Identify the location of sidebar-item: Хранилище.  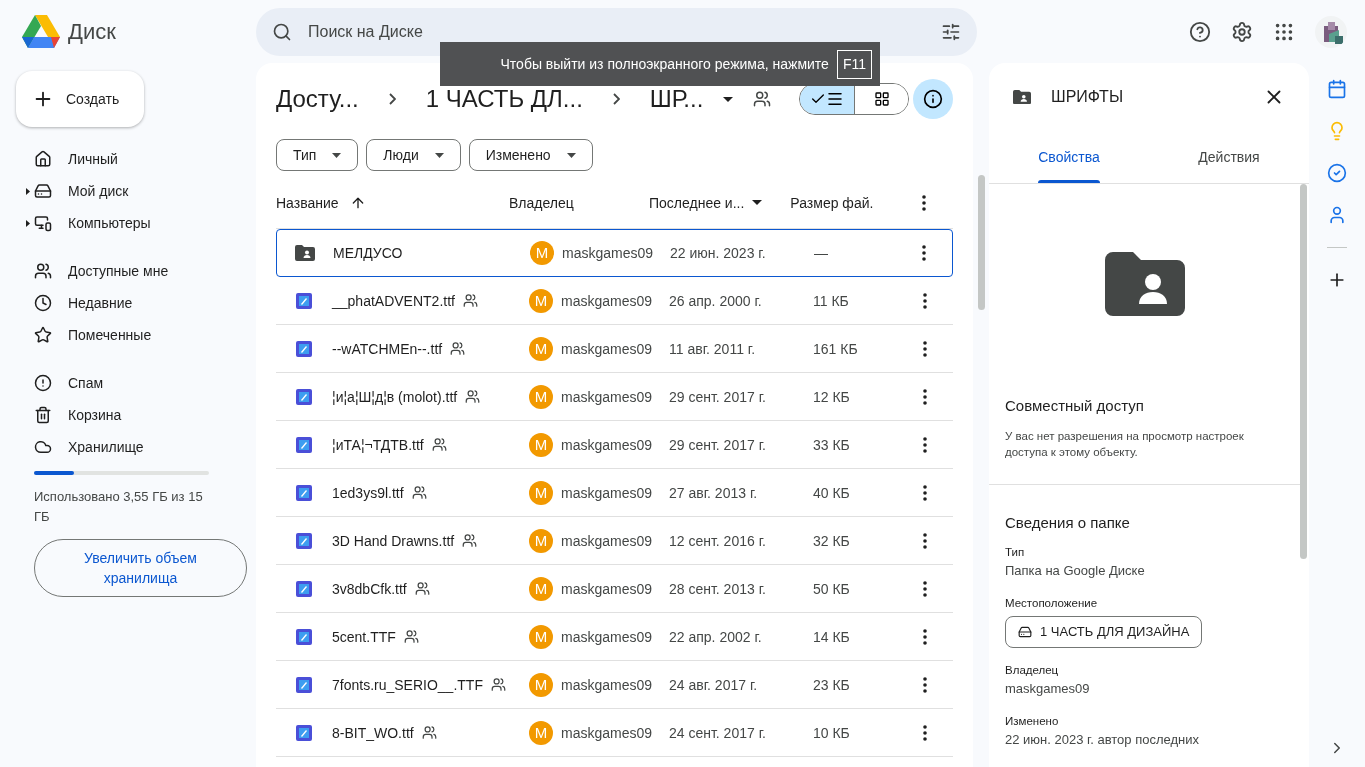
(128, 447).